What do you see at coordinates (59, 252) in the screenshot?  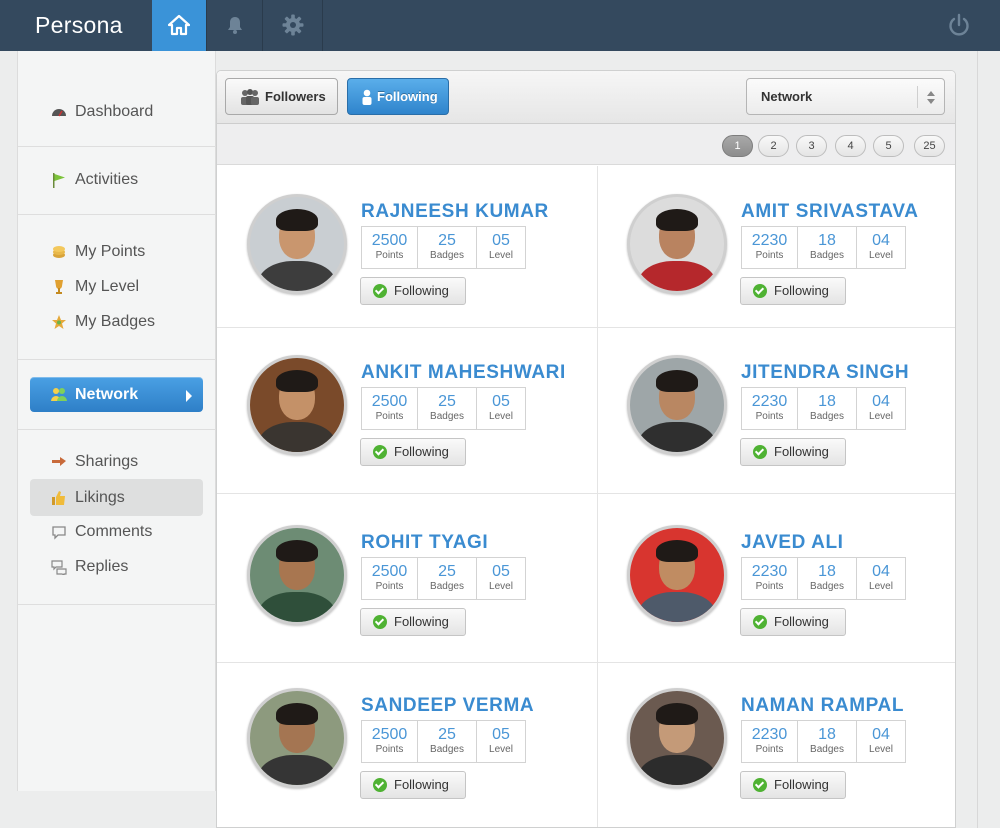 I see `coins-icon` at bounding box center [59, 252].